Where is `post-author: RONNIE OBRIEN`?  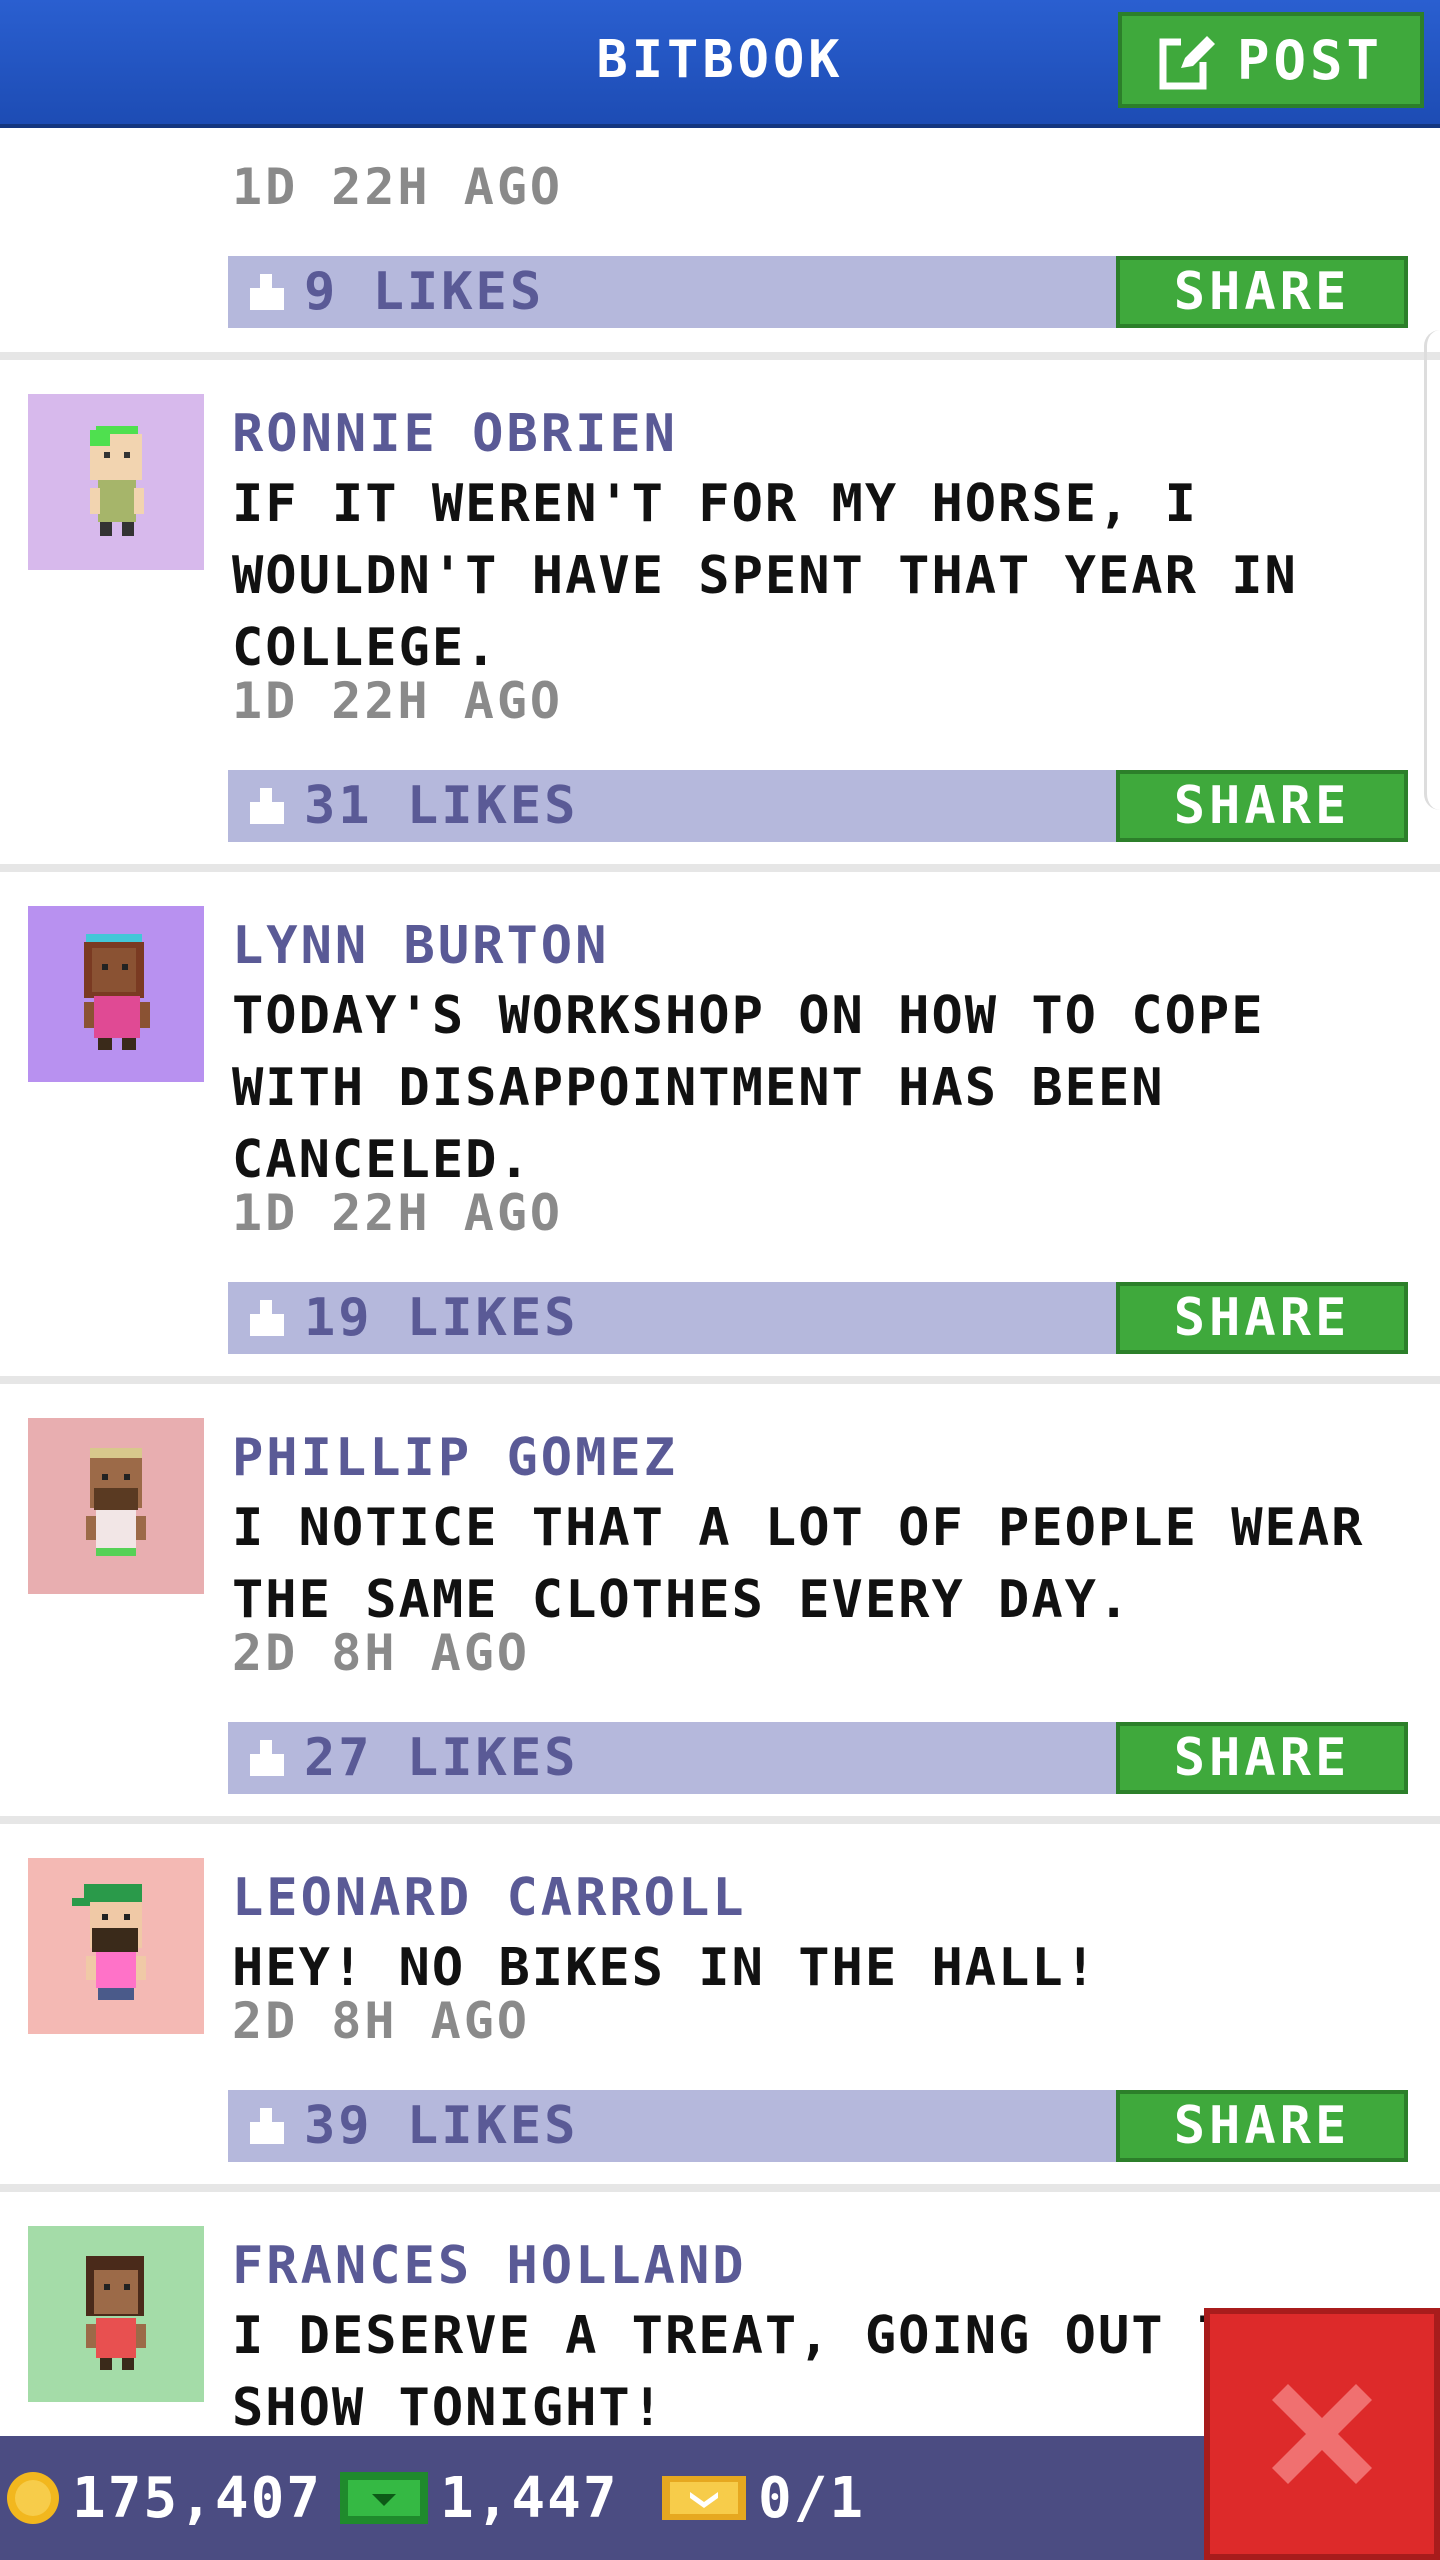
post-author: RONNIE OBRIEN is located at coordinates (455, 434).